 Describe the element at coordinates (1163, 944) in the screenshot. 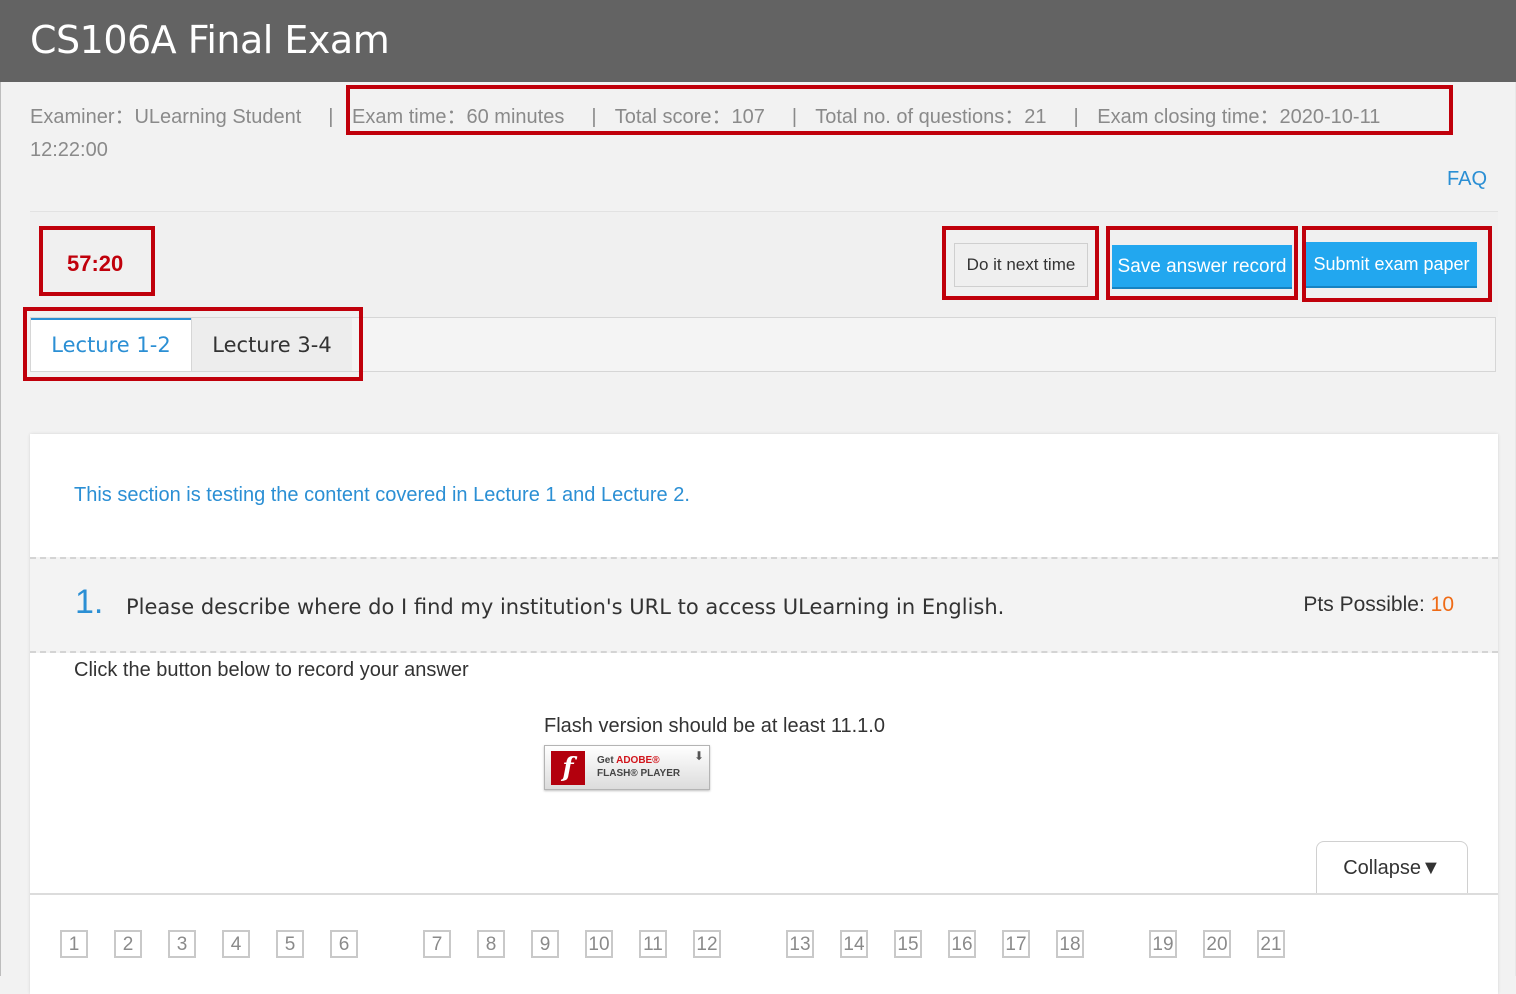

I see `question-nav-item: 19` at that location.